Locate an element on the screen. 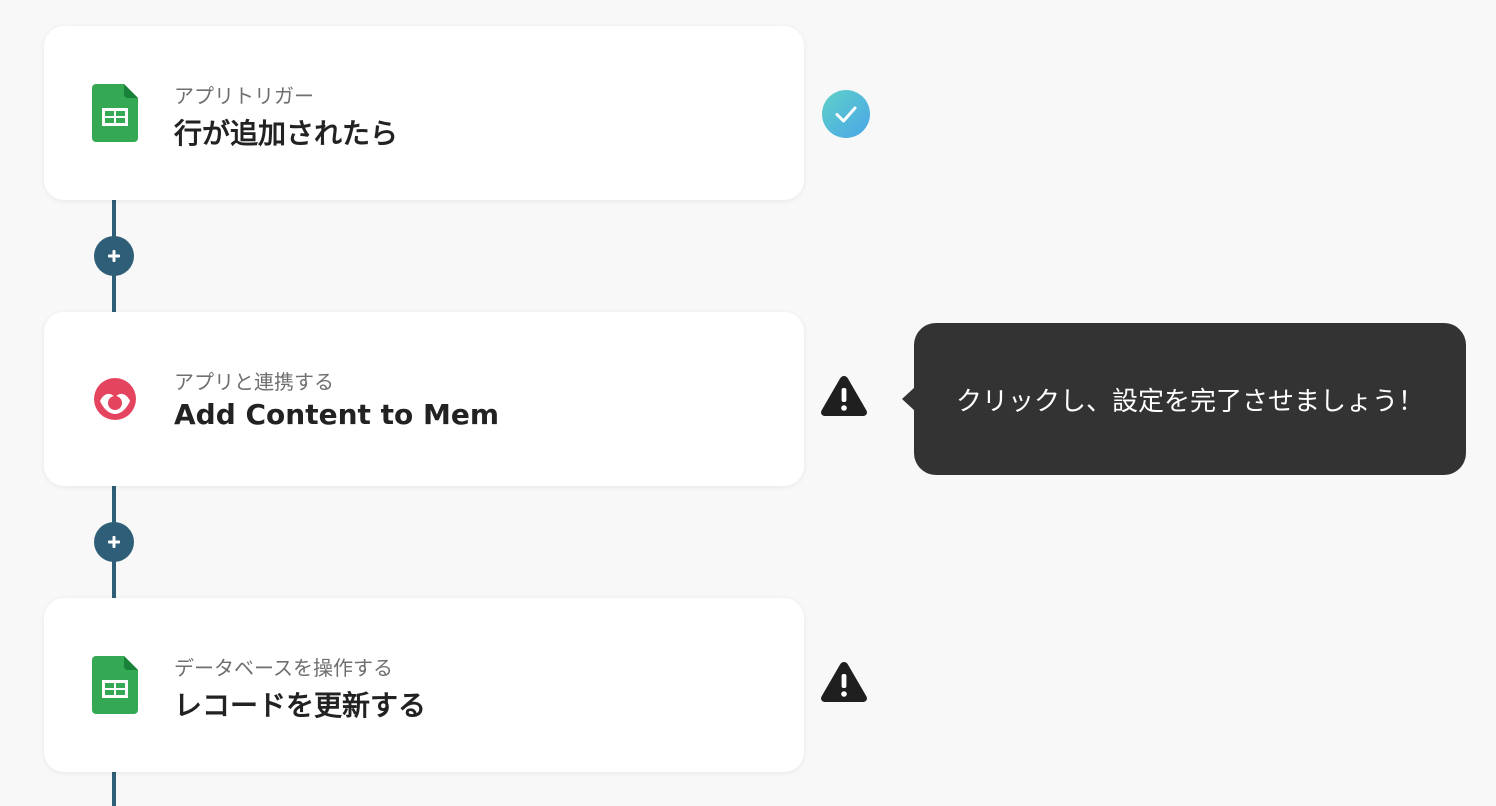  step-title: 行が追加されたら is located at coordinates (286, 133).